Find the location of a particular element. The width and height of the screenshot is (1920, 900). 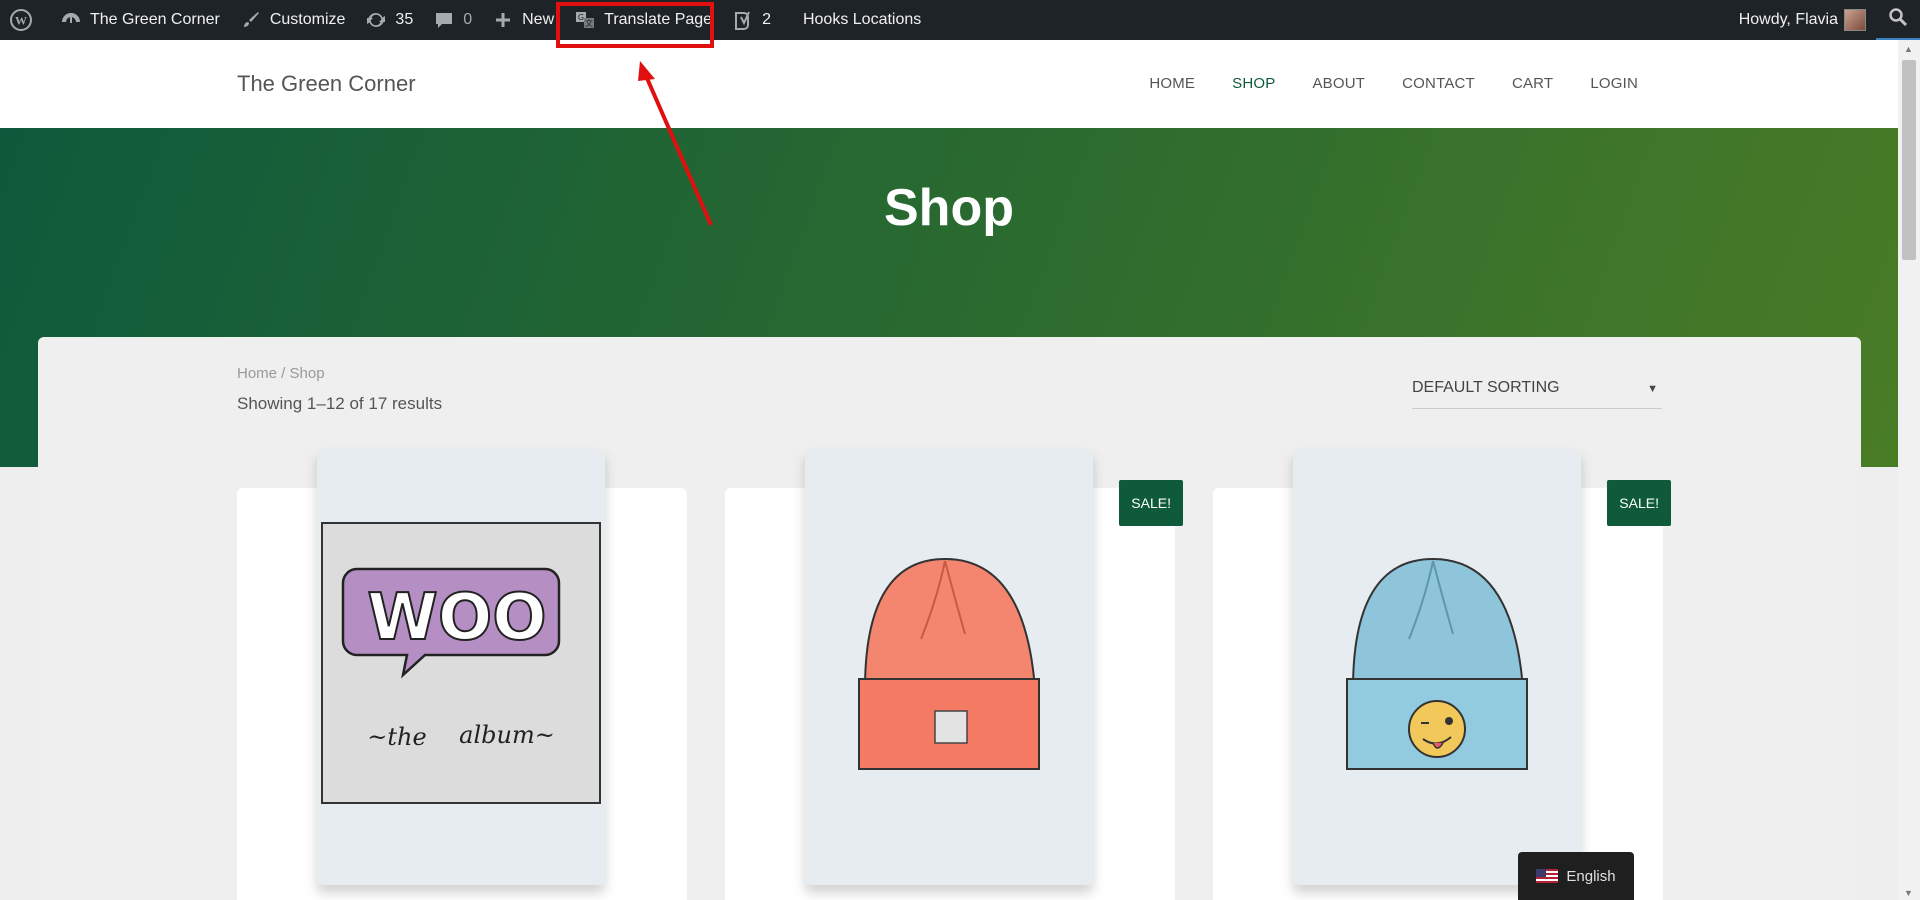

breadcrumb-current: Shop is located at coordinates (307, 373).